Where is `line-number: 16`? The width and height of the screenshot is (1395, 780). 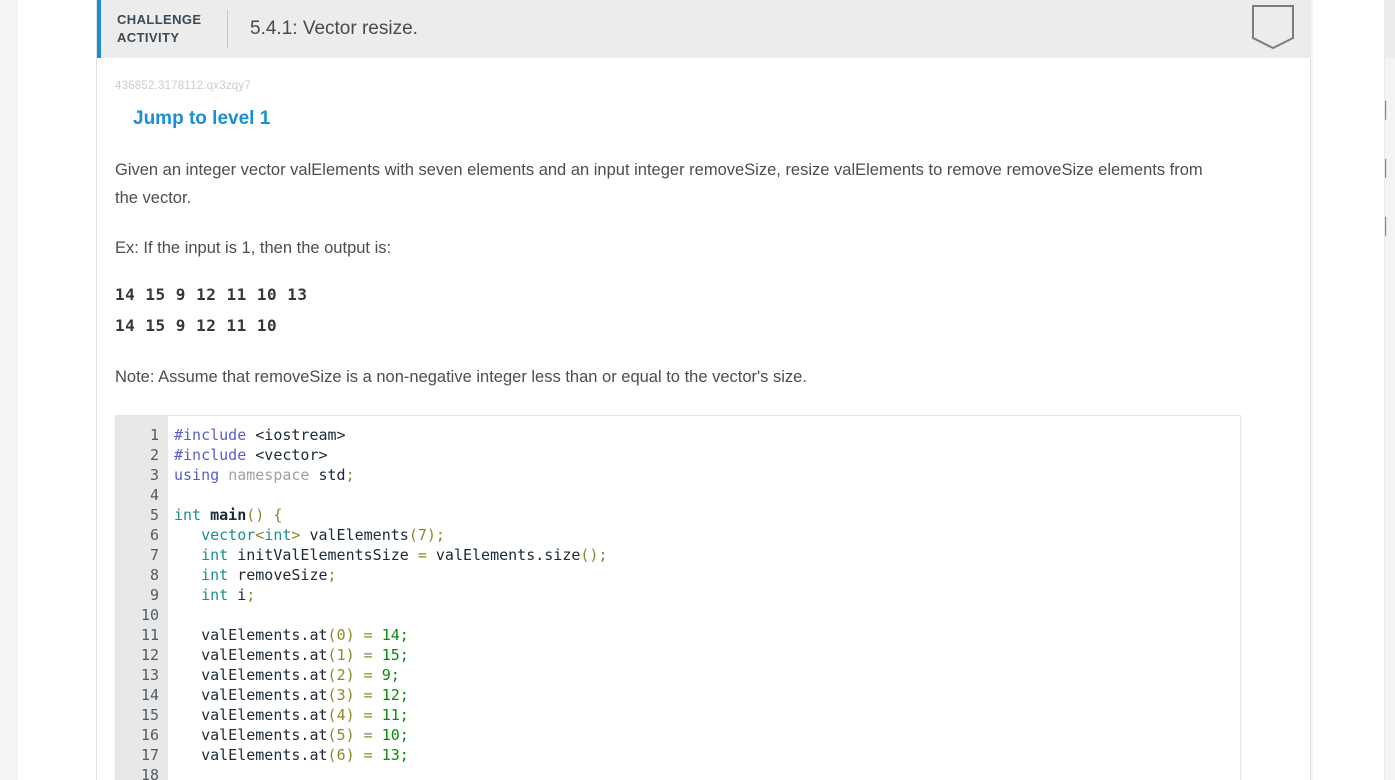 line-number: 16 is located at coordinates (149, 734).